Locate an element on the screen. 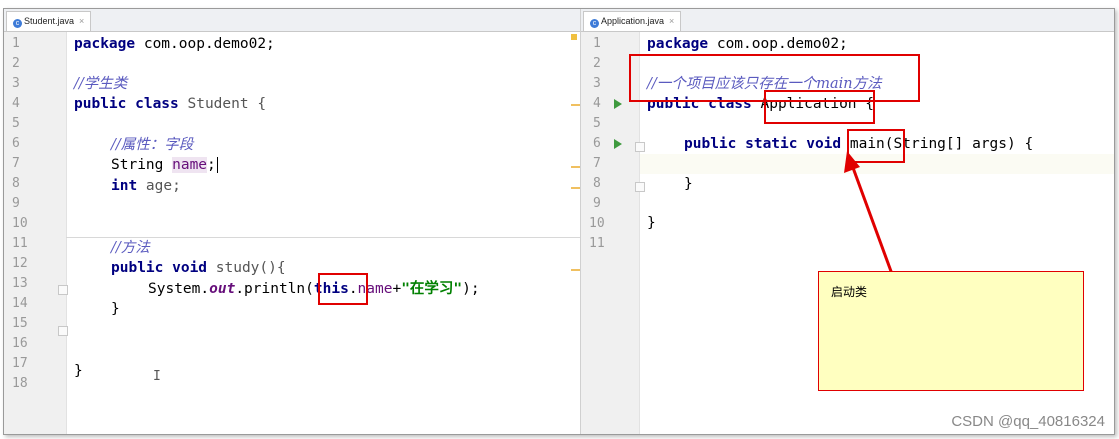  watermark: CSDN @qq_40816324 is located at coordinates (1028, 421).